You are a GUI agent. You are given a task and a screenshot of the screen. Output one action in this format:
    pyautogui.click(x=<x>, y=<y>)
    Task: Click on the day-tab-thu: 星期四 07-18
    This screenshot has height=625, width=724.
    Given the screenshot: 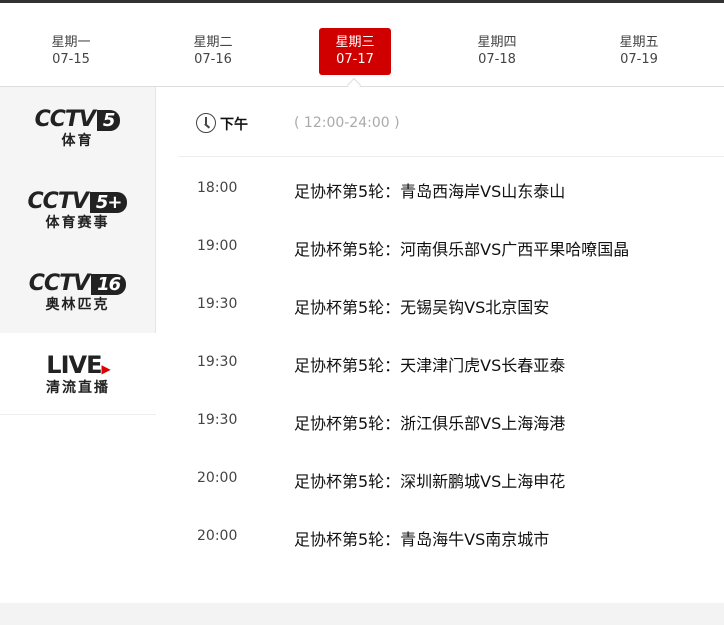 What is the action you would take?
    pyautogui.click(x=497, y=51)
    